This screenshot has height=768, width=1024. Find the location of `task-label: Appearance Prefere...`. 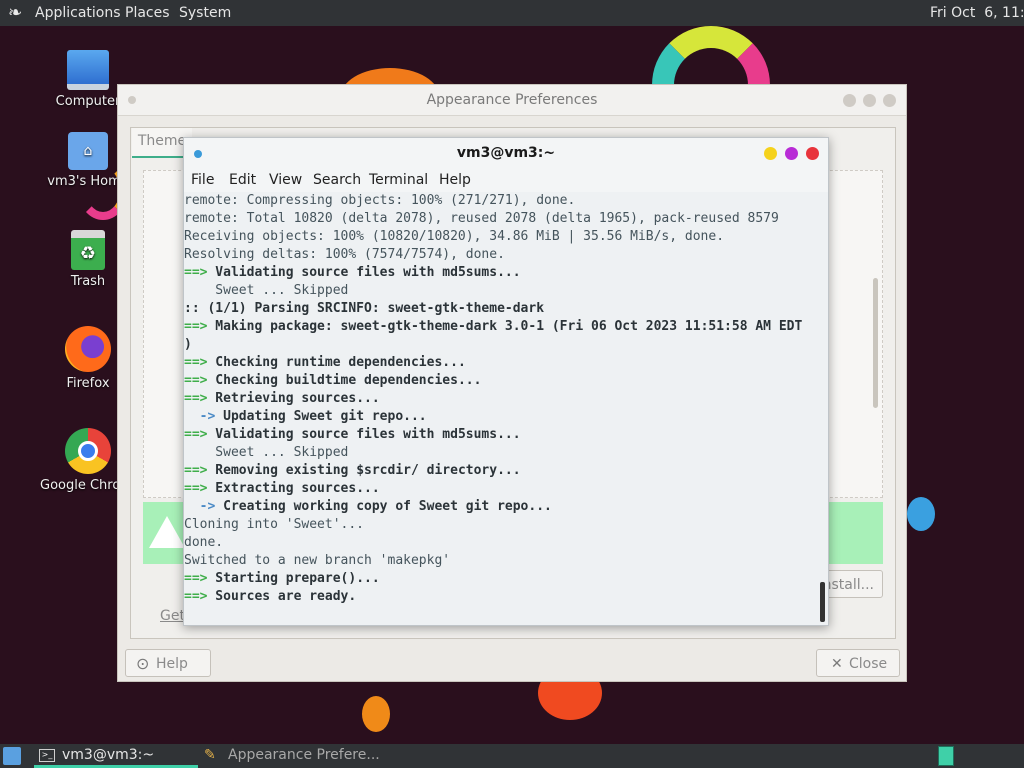

task-label: Appearance Prefere... is located at coordinates (304, 755).